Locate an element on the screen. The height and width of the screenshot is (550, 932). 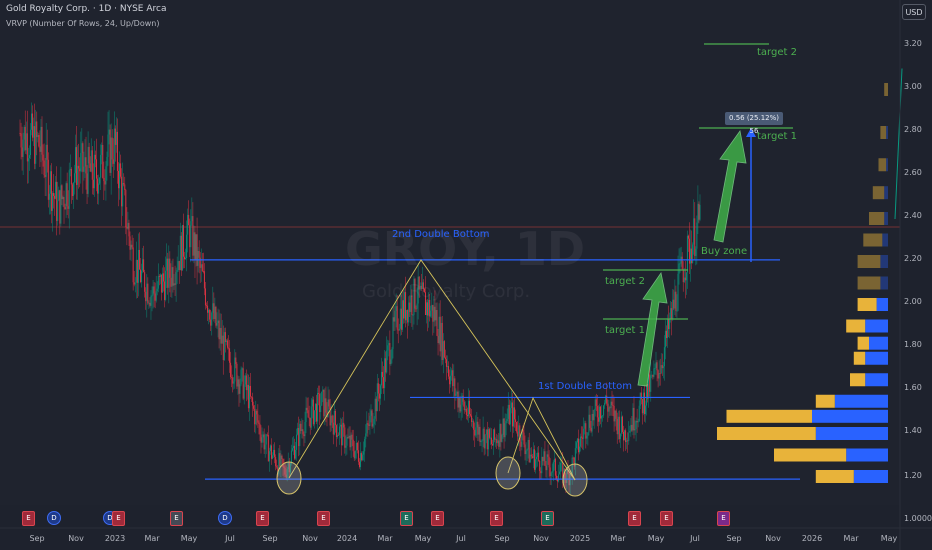
currency-button: USD is located at coordinates (914, 12).